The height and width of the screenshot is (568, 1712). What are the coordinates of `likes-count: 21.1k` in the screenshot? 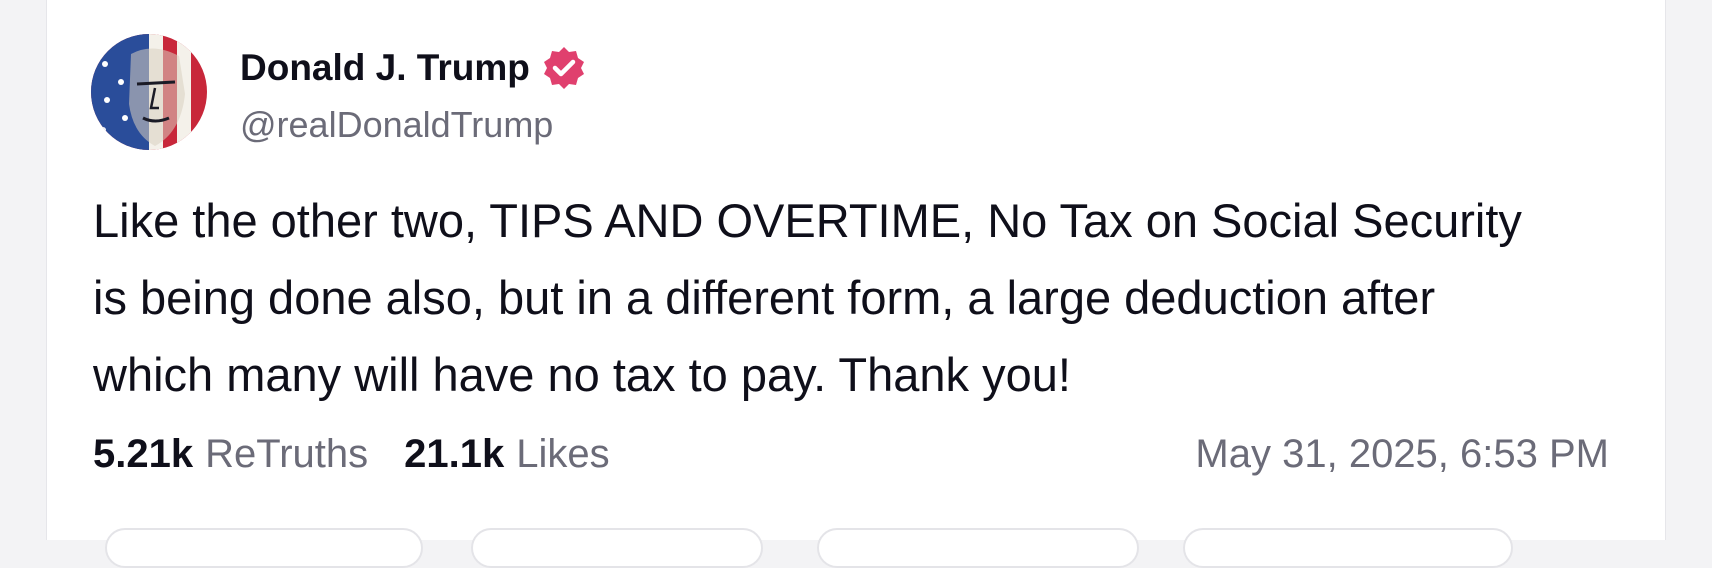 It's located at (454, 454).